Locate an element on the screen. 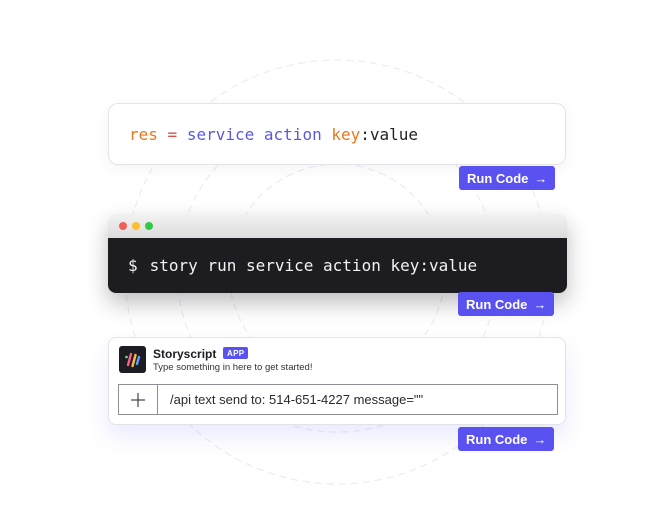 Image resolution: width=645 pixels, height=520 pixels. terminal-prompt: $ is located at coordinates (133, 265).